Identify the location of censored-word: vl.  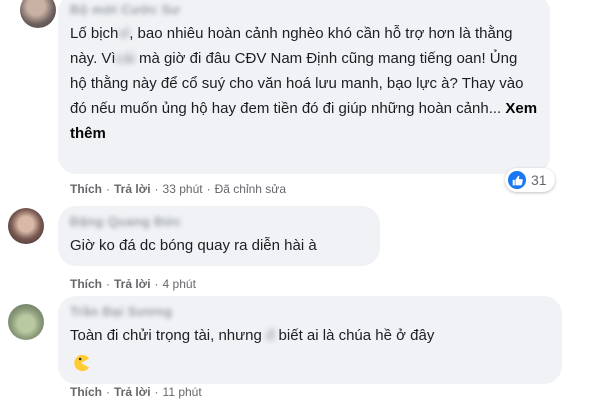
(124, 33).